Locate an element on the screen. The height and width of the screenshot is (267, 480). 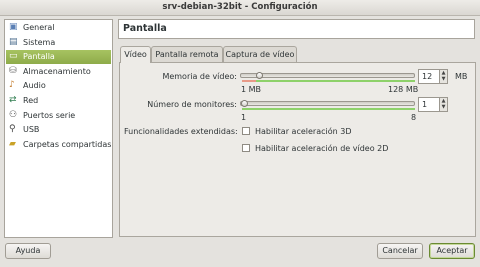
sidebar-item-label: Pantalla is located at coordinates (39, 57).